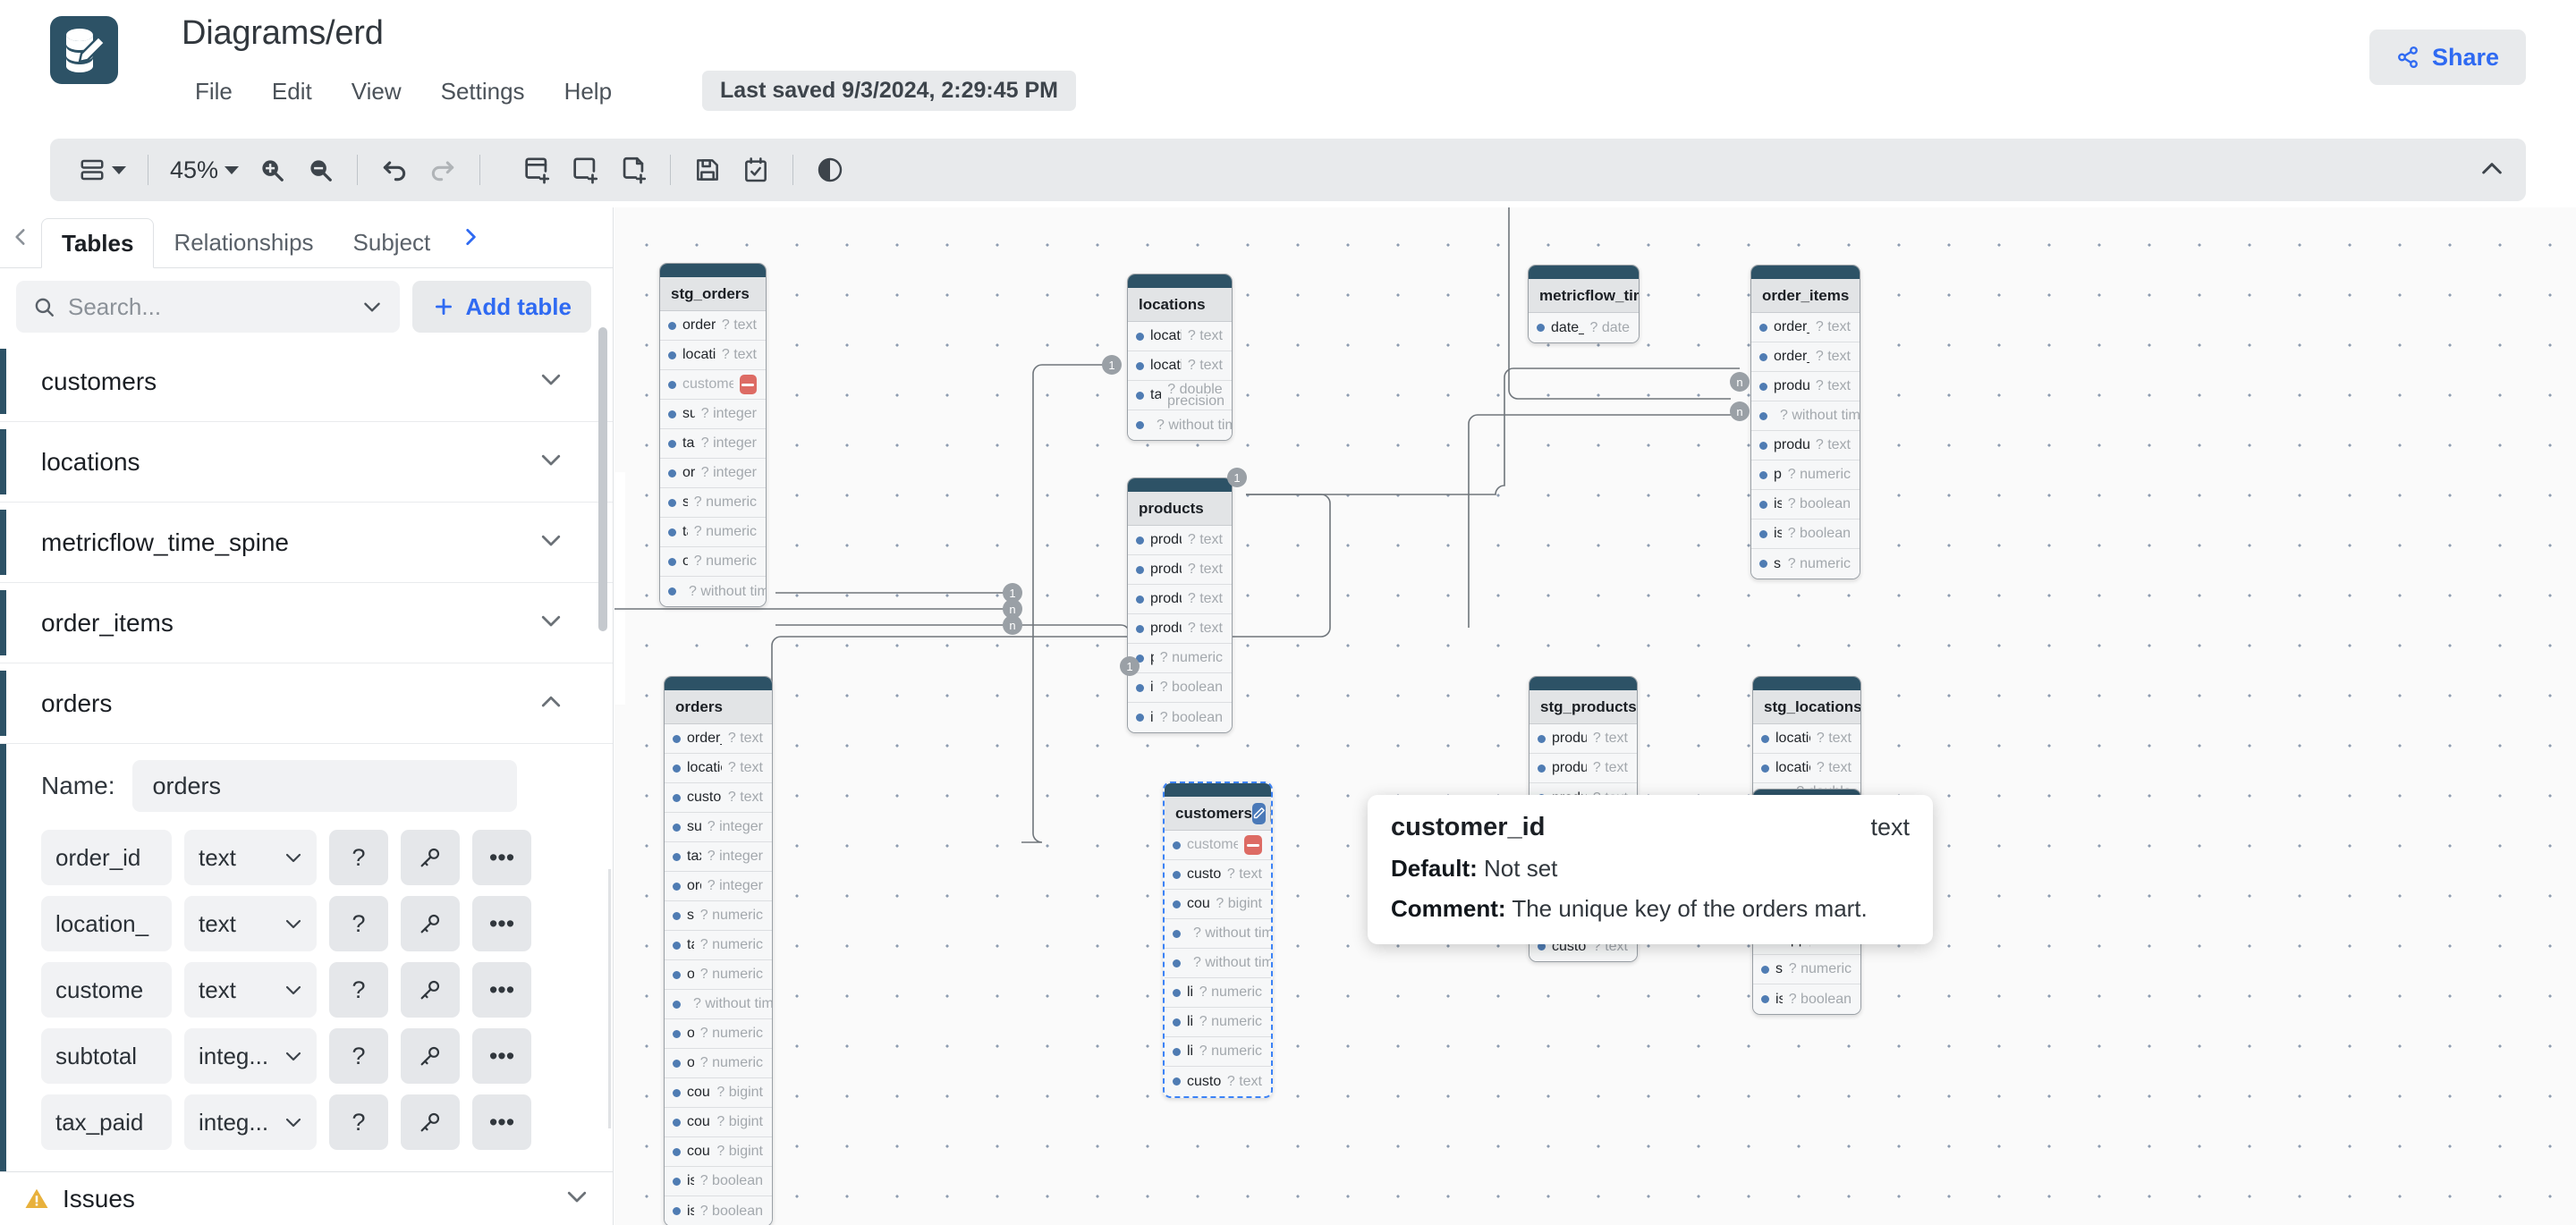 Image resolution: width=2576 pixels, height=1225 pixels. What do you see at coordinates (718, 946) in the screenshot?
I see `field-row: tax_paid ? numeric` at bounding box center [718, 946].